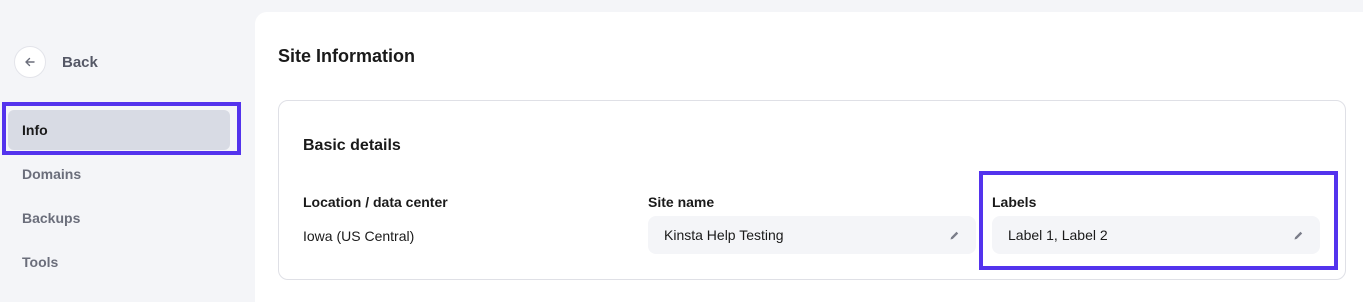  I want to click on sidebar-item-info: Info, so click(119, 130).